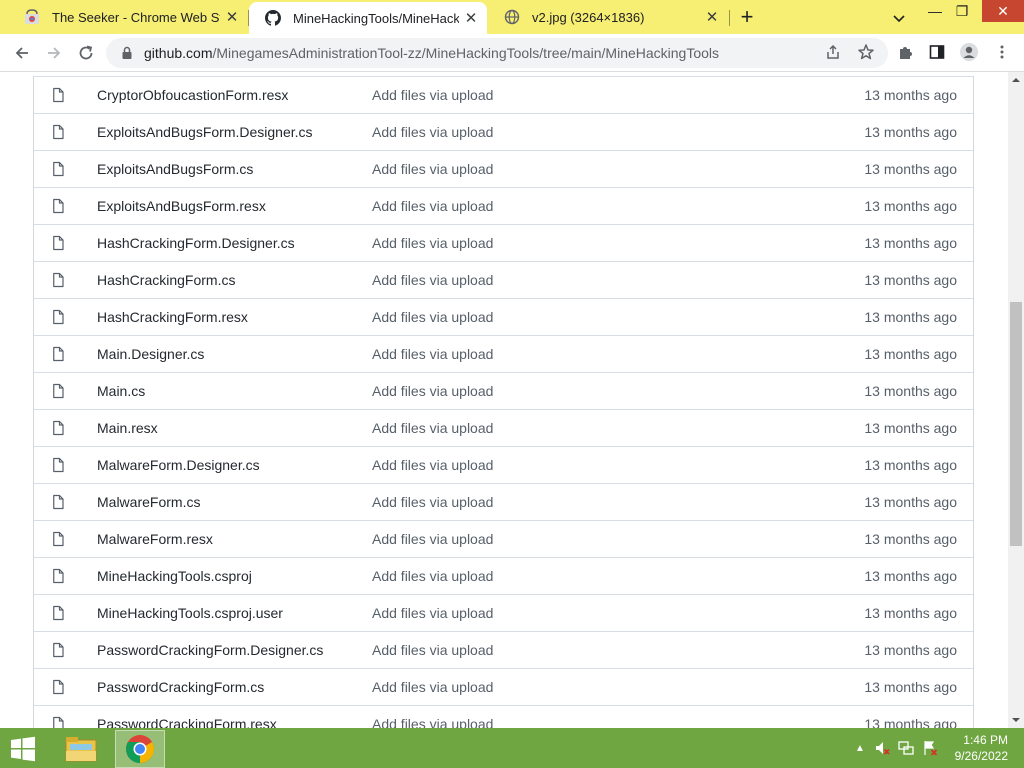  I want to click on file-name-link: HashCrackingForm.Designer.cs, so click(234, 243).